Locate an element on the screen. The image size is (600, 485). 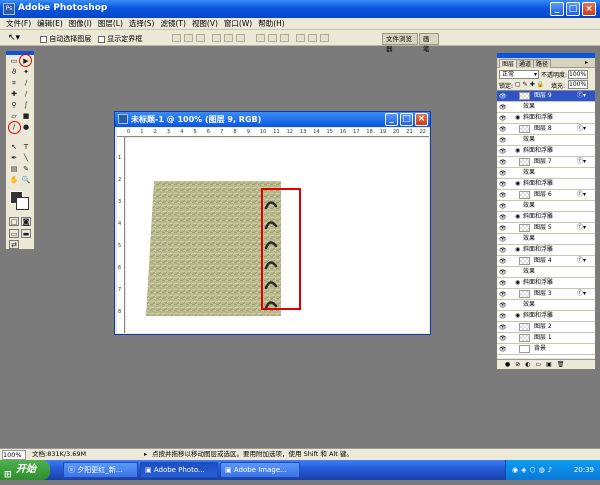
brush-tool-icon: ∕ is located at coordinates (26, 94).